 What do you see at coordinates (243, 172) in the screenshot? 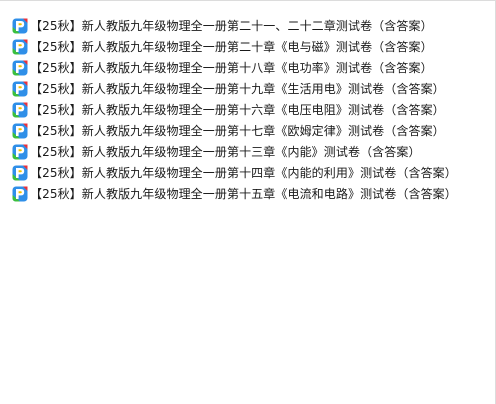
I see `file-name: 【25秋】新人教版九年级物理全一册第十四章《内能的利用》测试卷（含答案）` at bounding box center [243, 172].